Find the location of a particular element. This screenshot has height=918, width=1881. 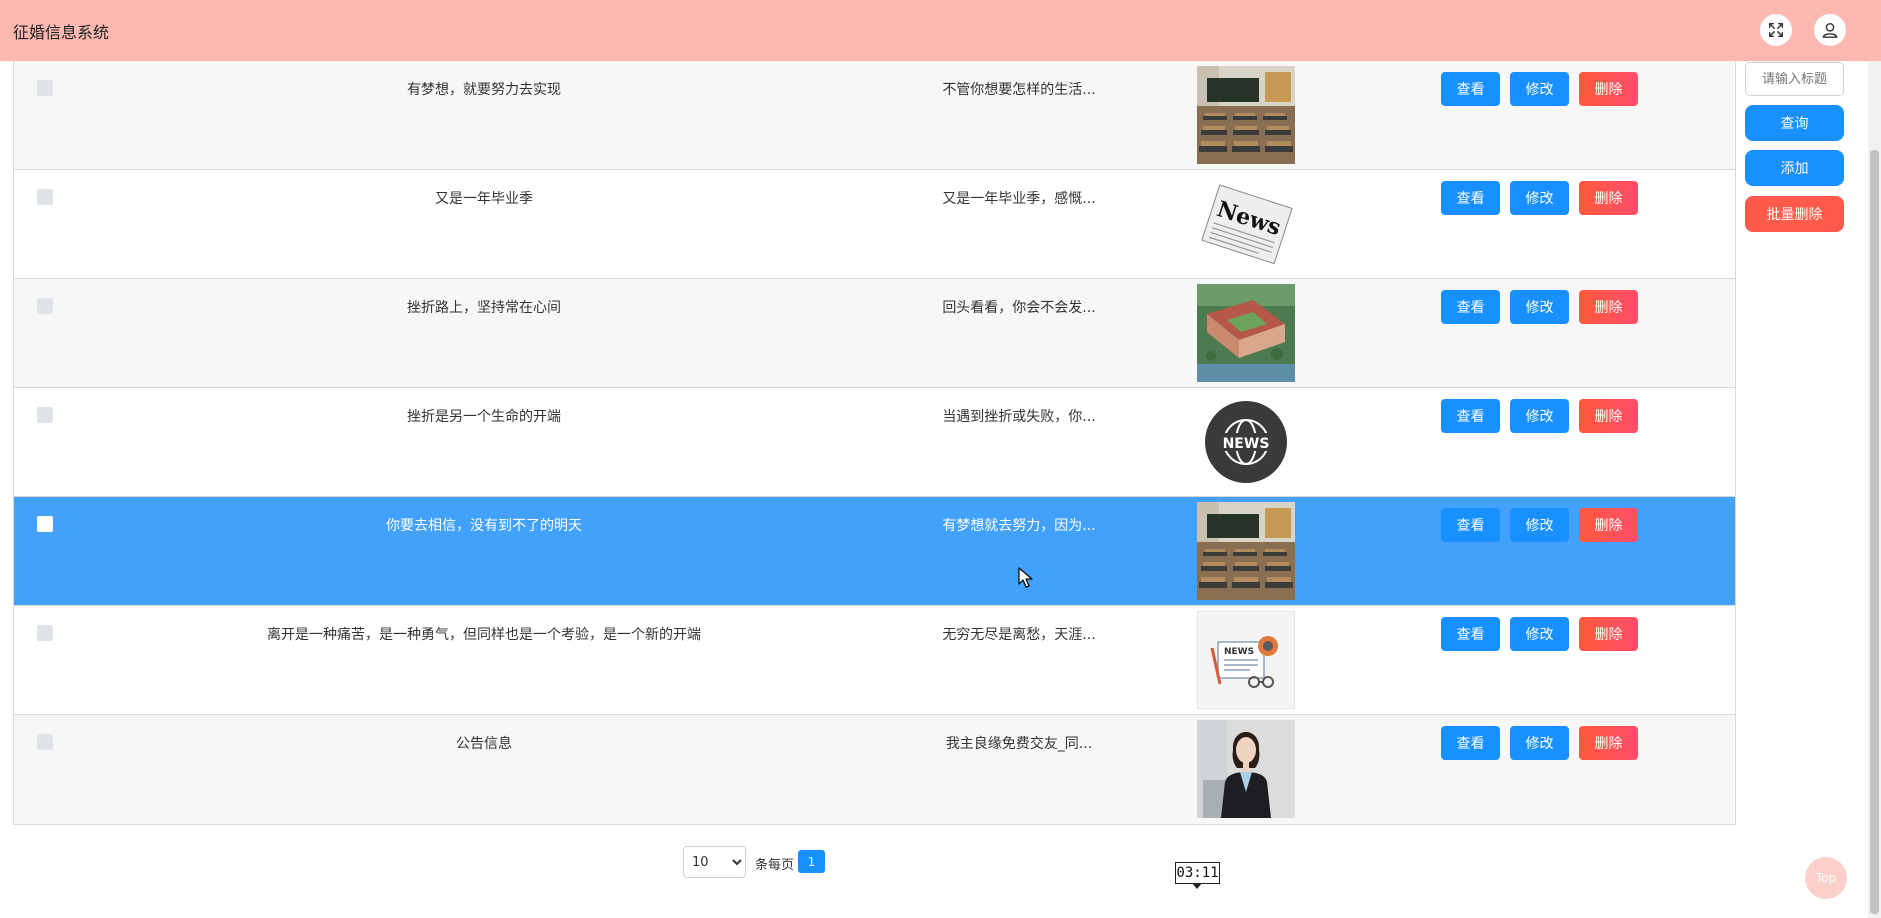

page-size-select: 10 is located at coordinates (714, 862).